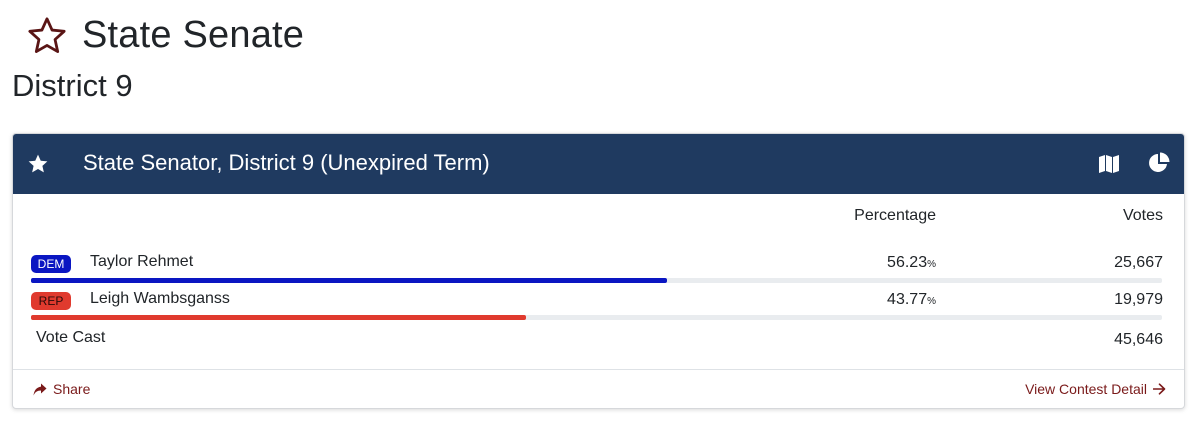 The image size is (1200, 430). What do you see at coordinates (1109, 164) in the screenshot?
I see `map-icon` at bounding box center [1109, 164].